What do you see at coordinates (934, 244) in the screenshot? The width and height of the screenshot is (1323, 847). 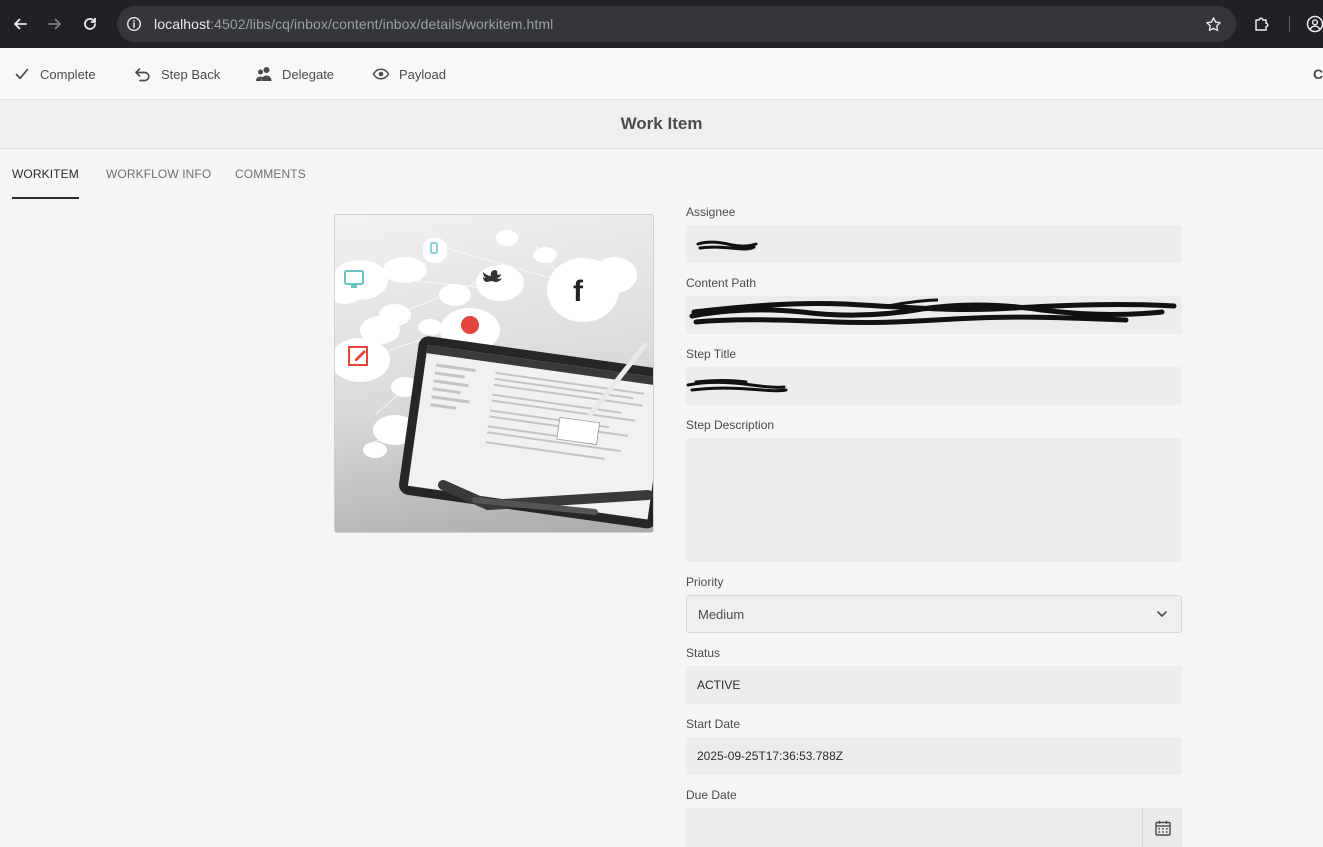 I see `assignee-field` at bounding box center [934, 244].